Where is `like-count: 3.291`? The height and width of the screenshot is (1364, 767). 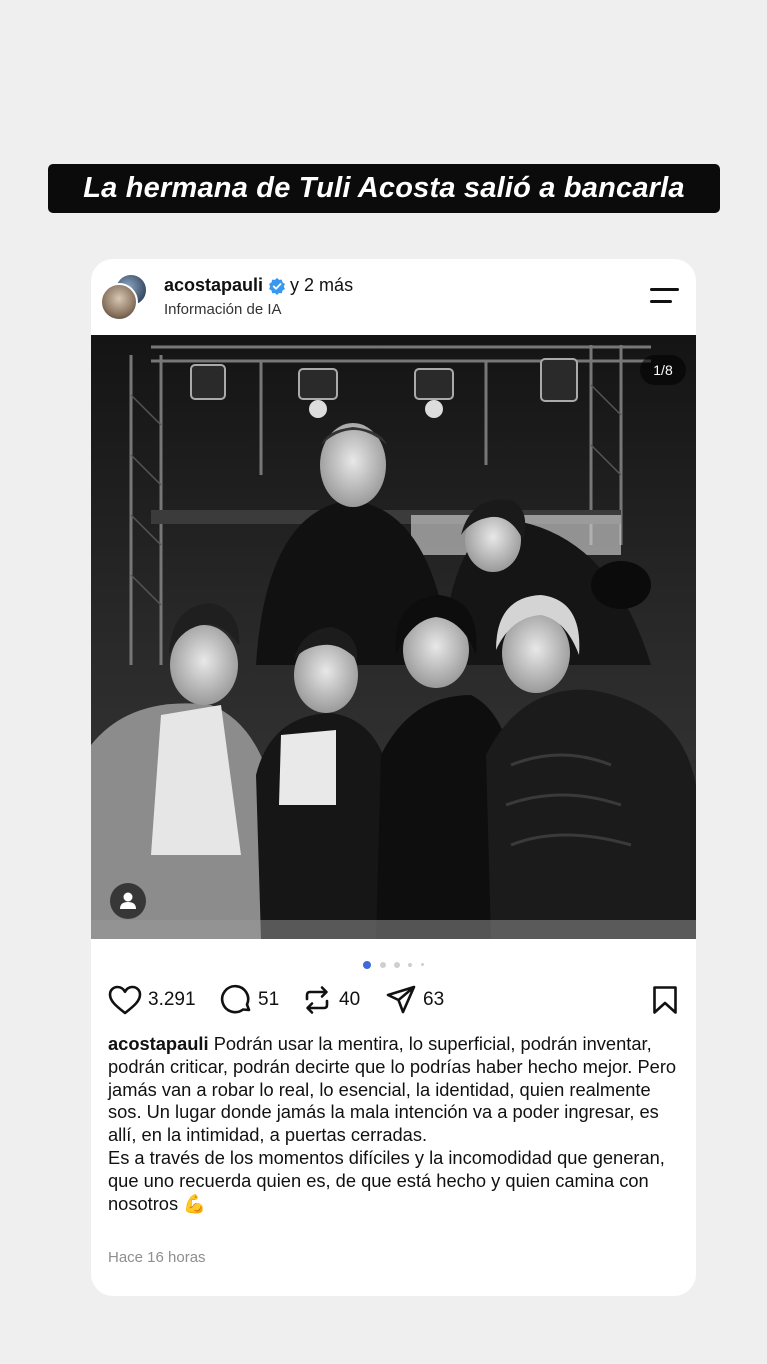
like-count: 3.291 is located at coordinates (172, 999).